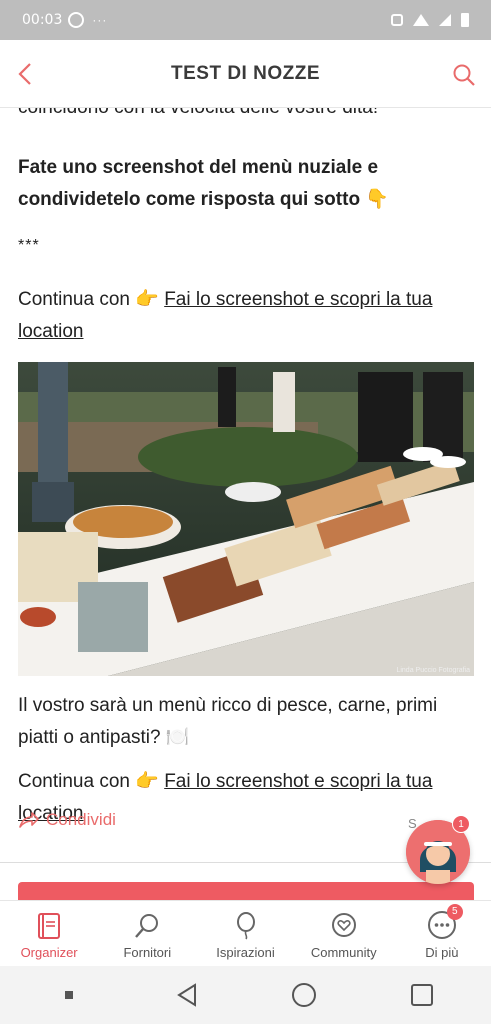 The image size is (491, 1024). What do you see at coordinates (433, 670) in the screenshot?
I see `photo-credit: Linda Puccio Fotografia` at bounding box center [433, 670].